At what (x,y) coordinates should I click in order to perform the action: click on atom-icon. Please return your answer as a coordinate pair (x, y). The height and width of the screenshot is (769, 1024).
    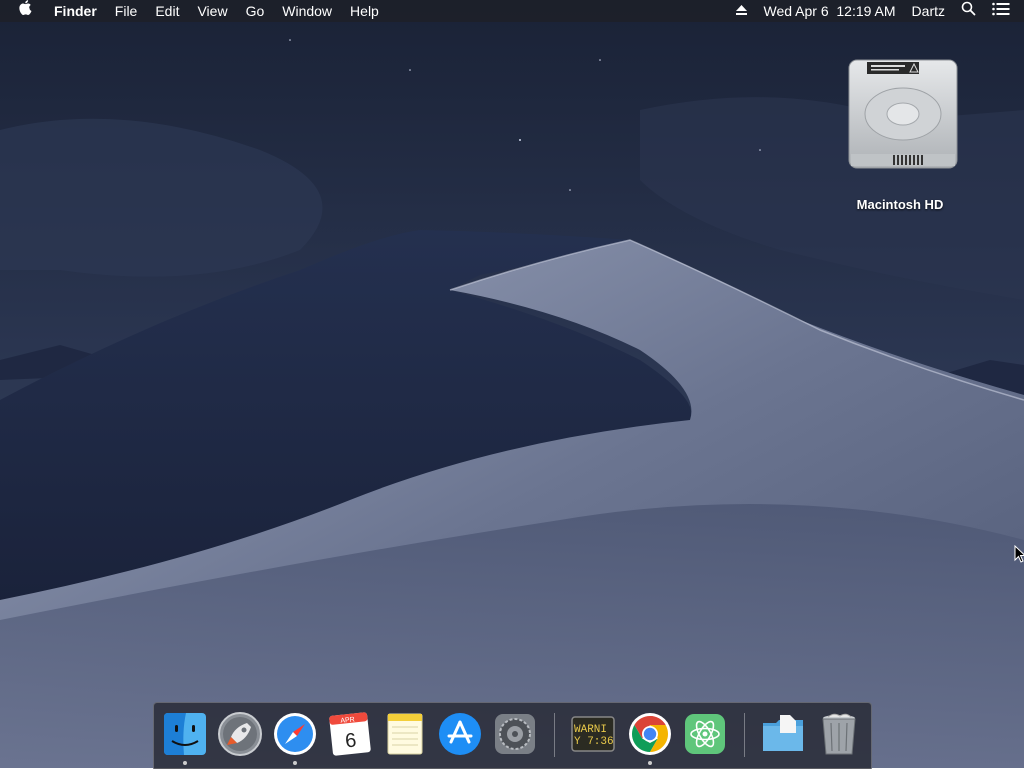
    Looking at the image, I should click on (705, 734).